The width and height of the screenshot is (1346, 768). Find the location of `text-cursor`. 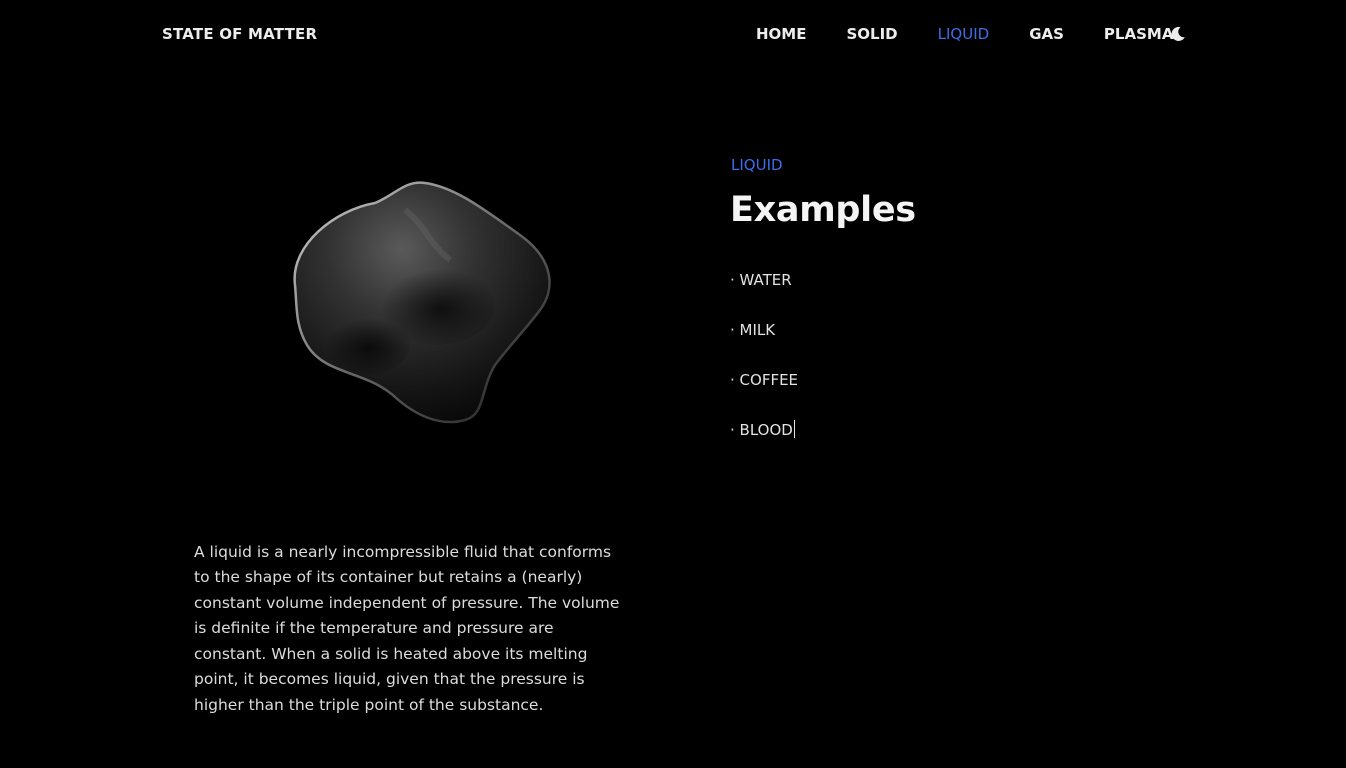

text-cursor is located at coordinates (794, 429).